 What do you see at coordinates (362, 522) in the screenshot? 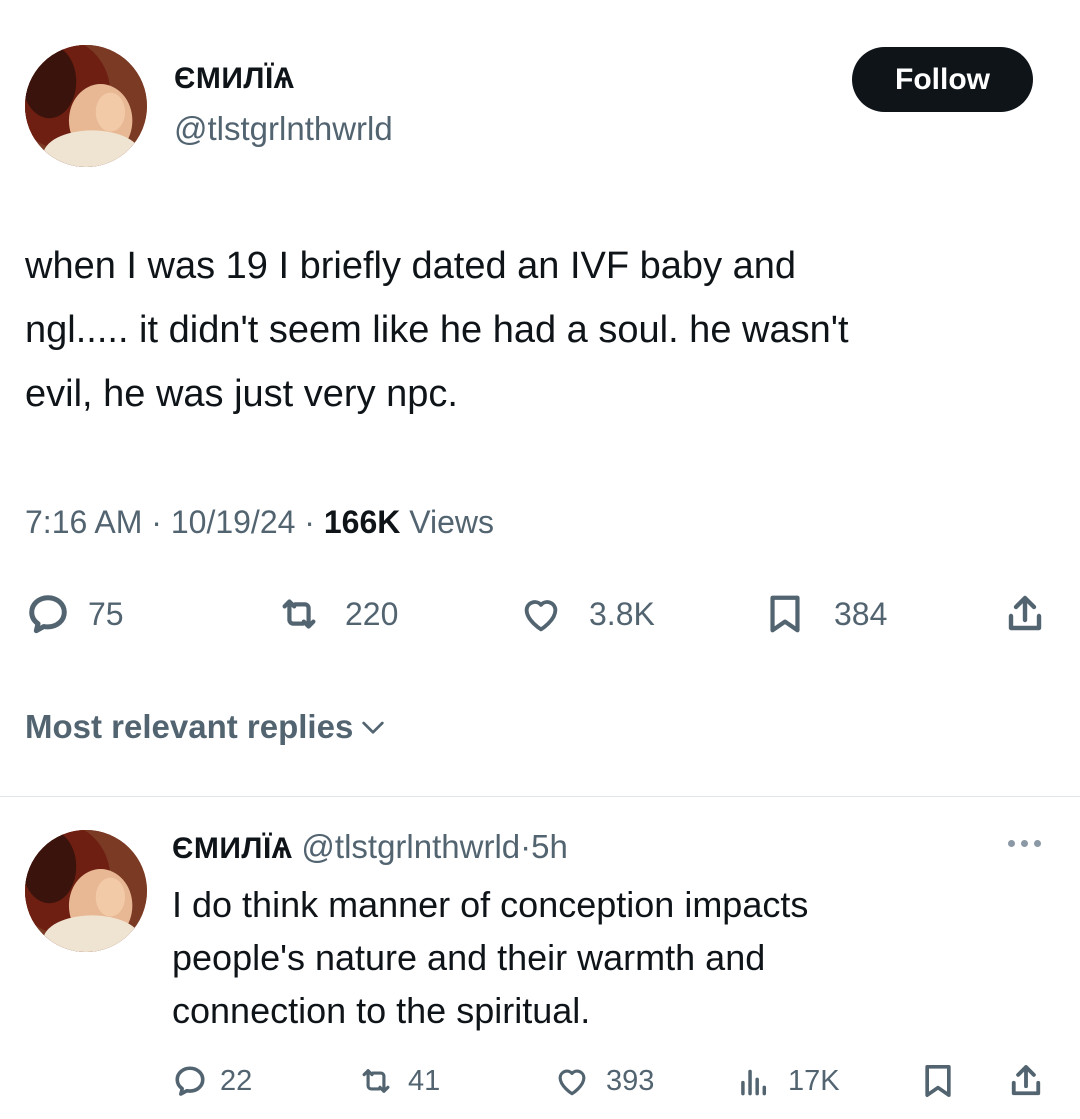
I see `views-count: 166K` at bounding box center [362, 522].